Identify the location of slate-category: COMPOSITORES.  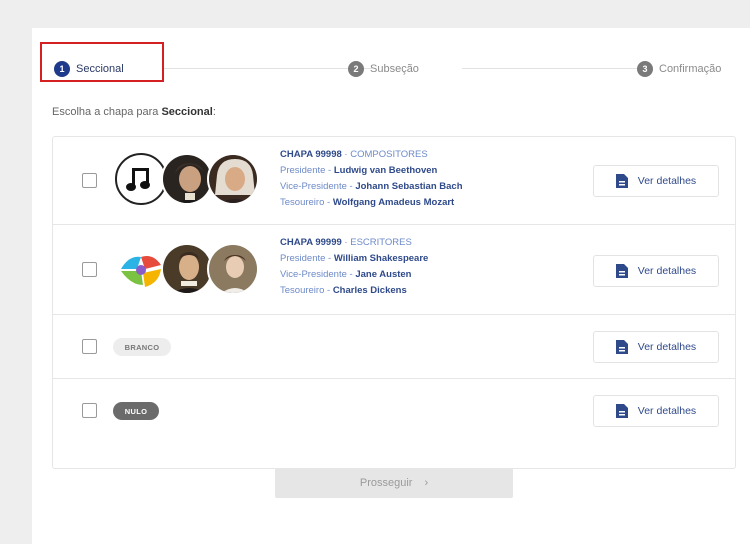
(389, 154).